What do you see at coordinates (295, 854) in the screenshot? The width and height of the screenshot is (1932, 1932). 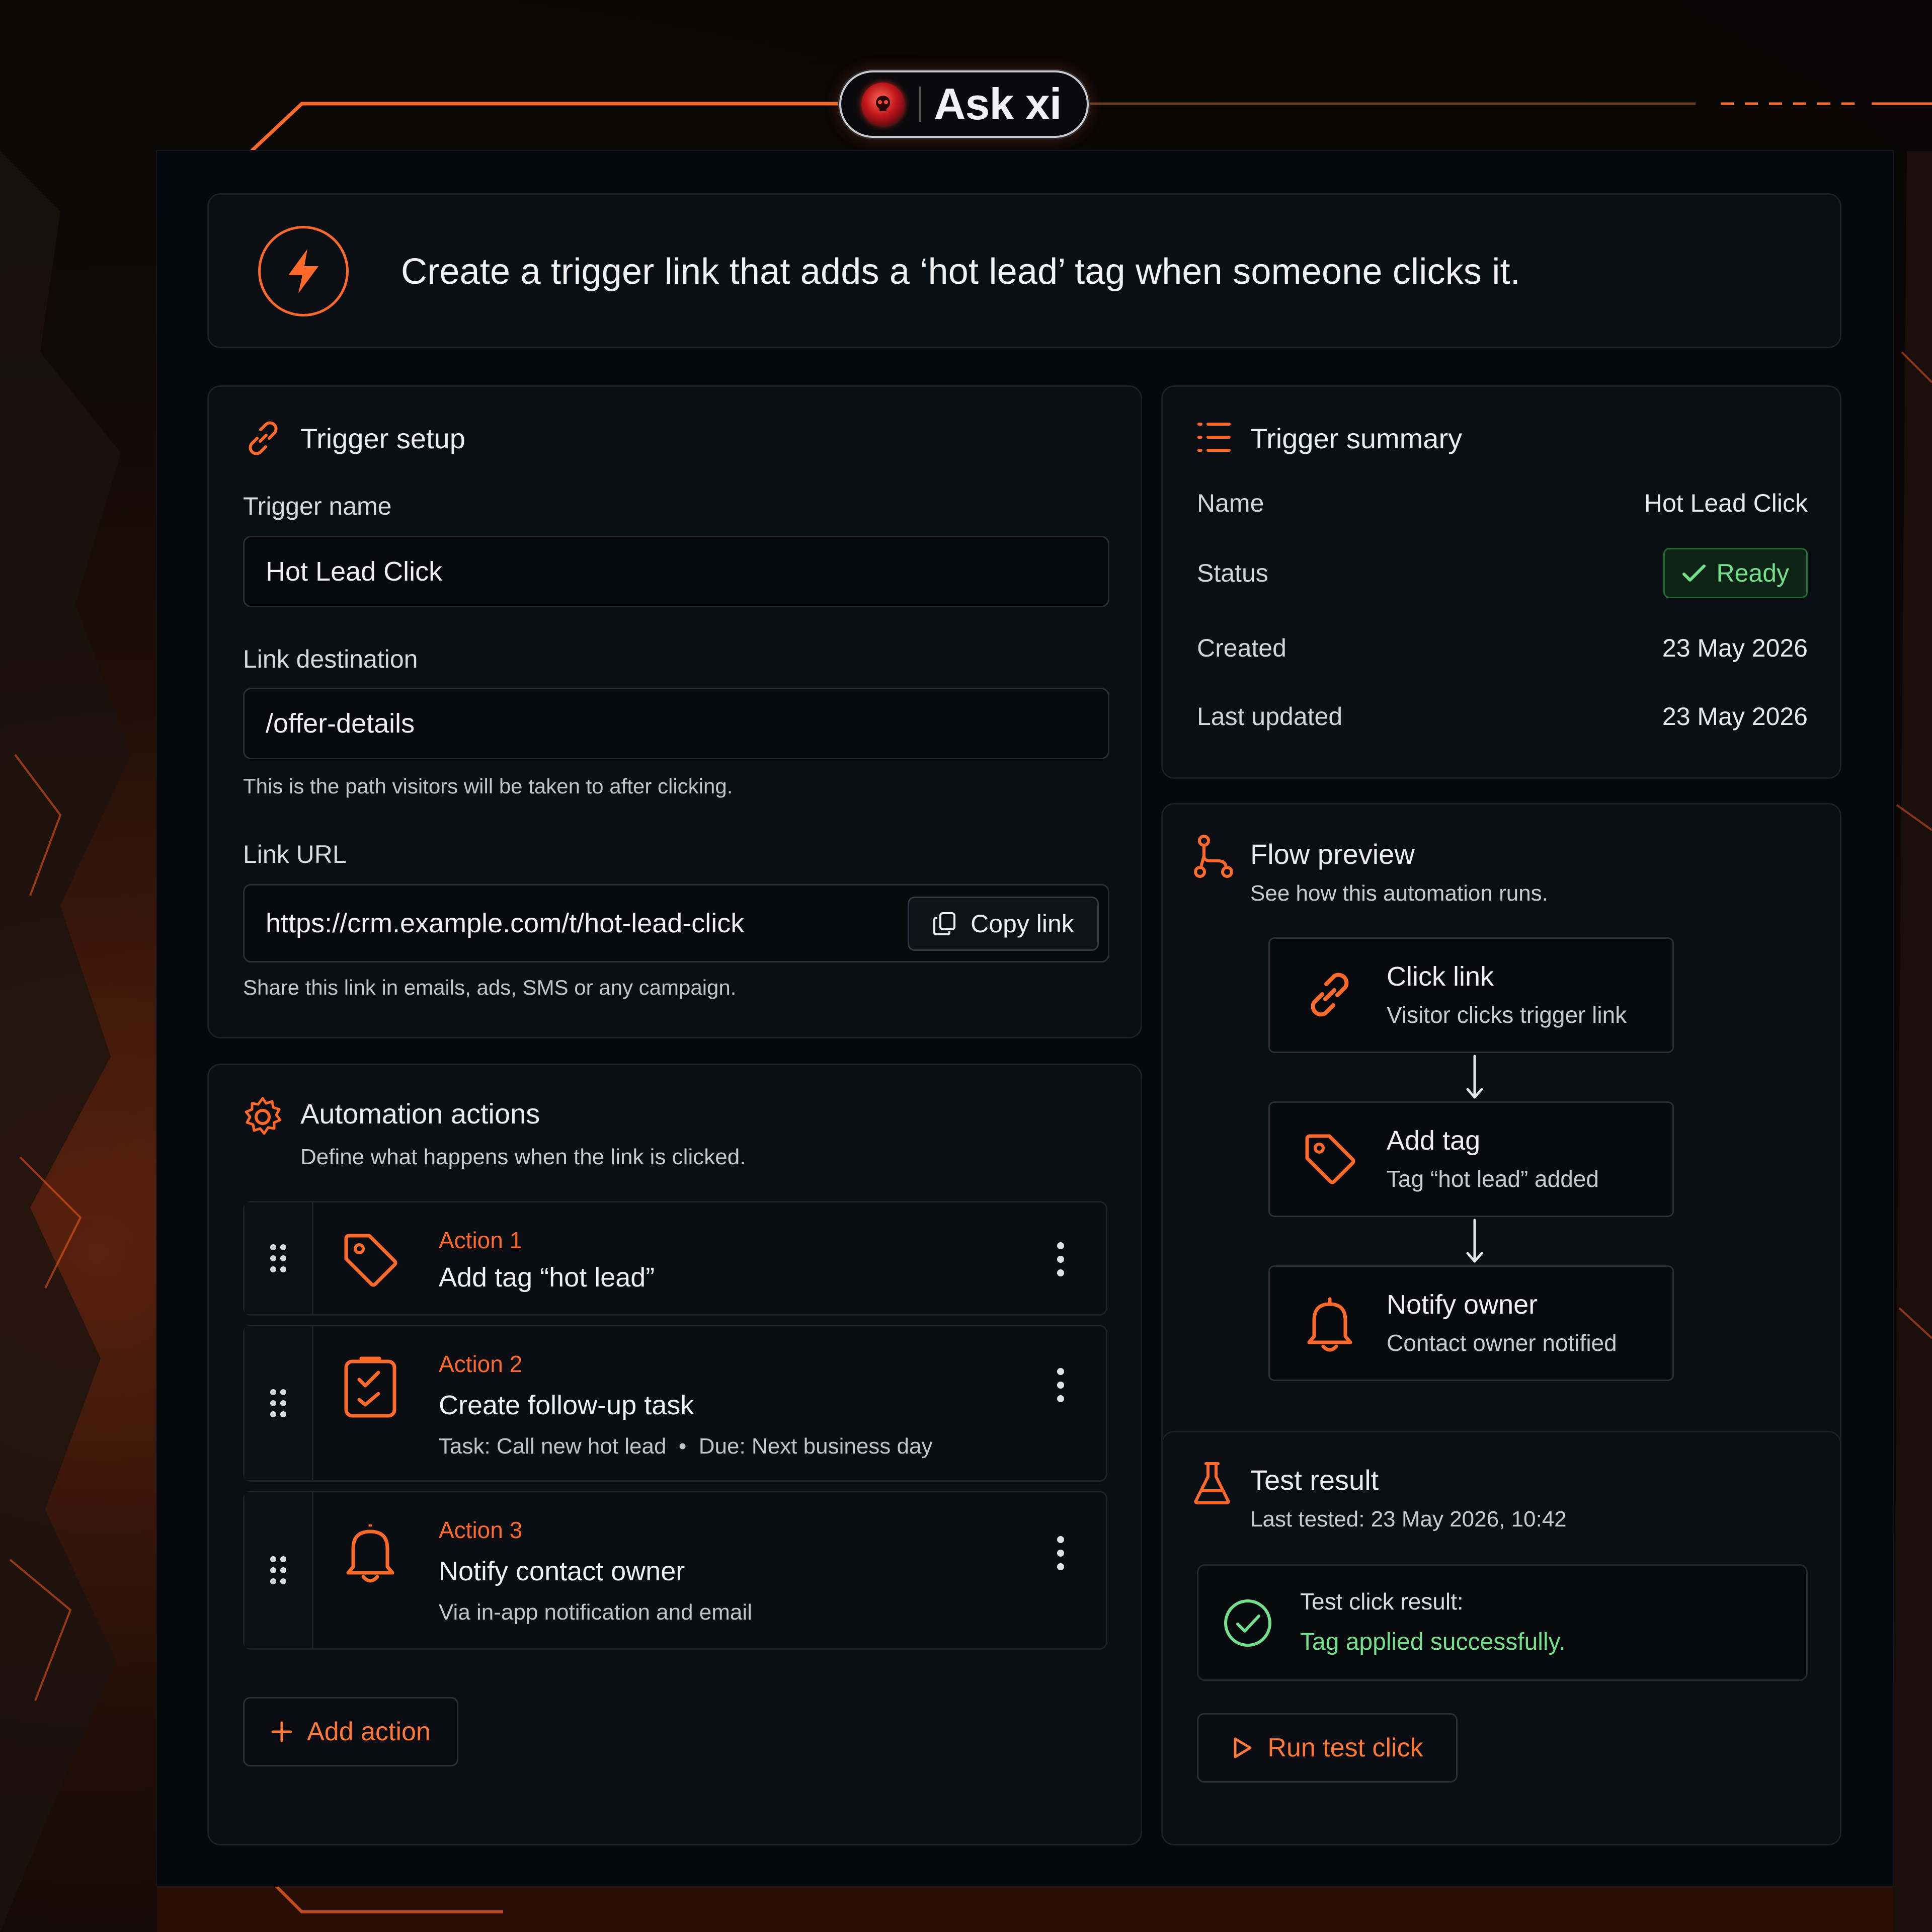 I see `link-url-label: Link URL` at bounding box center [295, 854].